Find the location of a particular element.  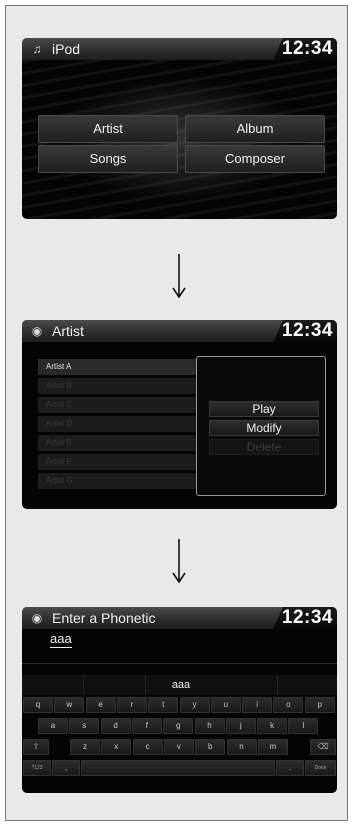

title-bar: ♫ iPod 12:34 is located at coordinates (179, 49).